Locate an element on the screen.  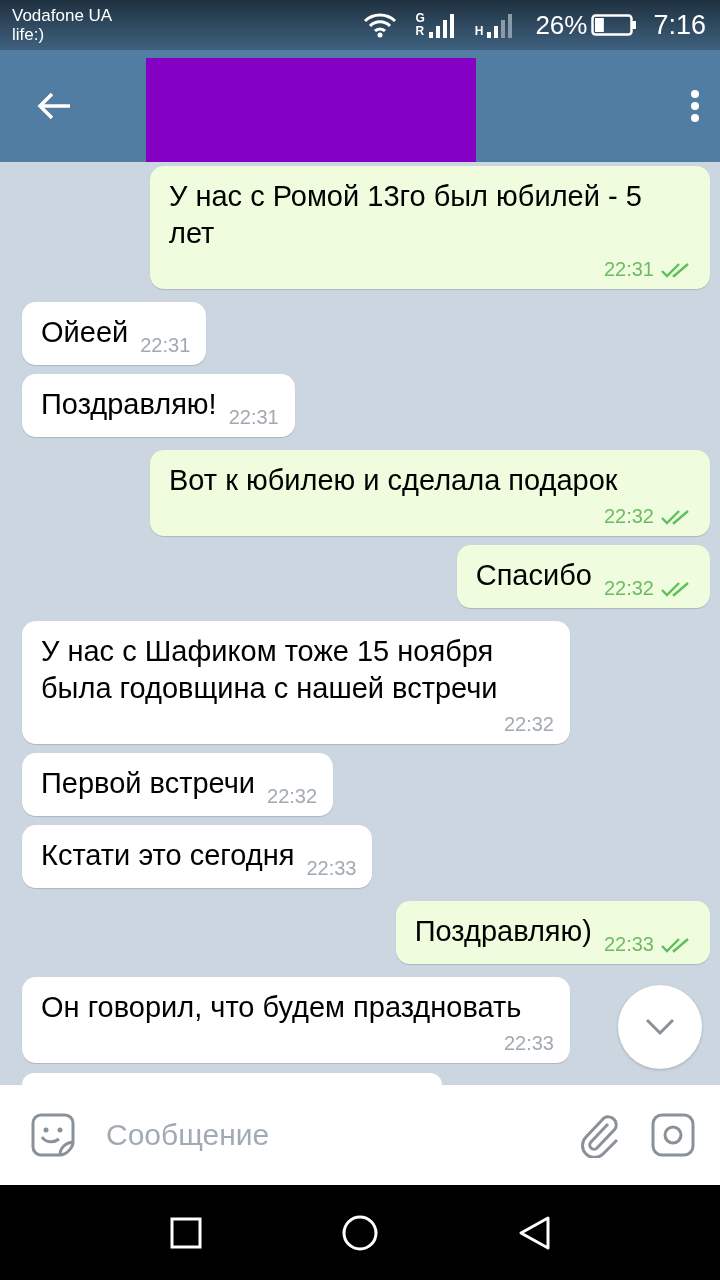
camera-icon is located at coordinates (673, 1135).